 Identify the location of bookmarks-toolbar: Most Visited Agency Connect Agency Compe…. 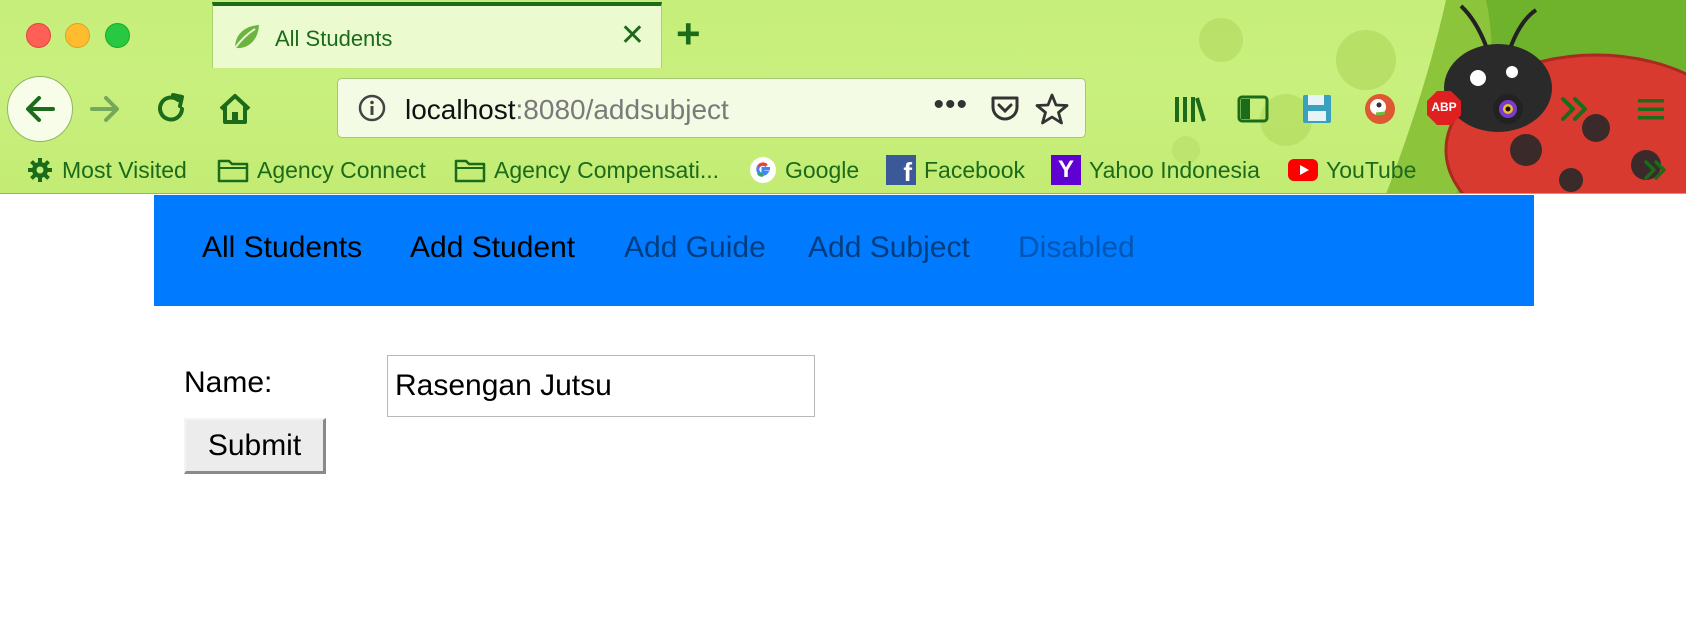
(843, 170).